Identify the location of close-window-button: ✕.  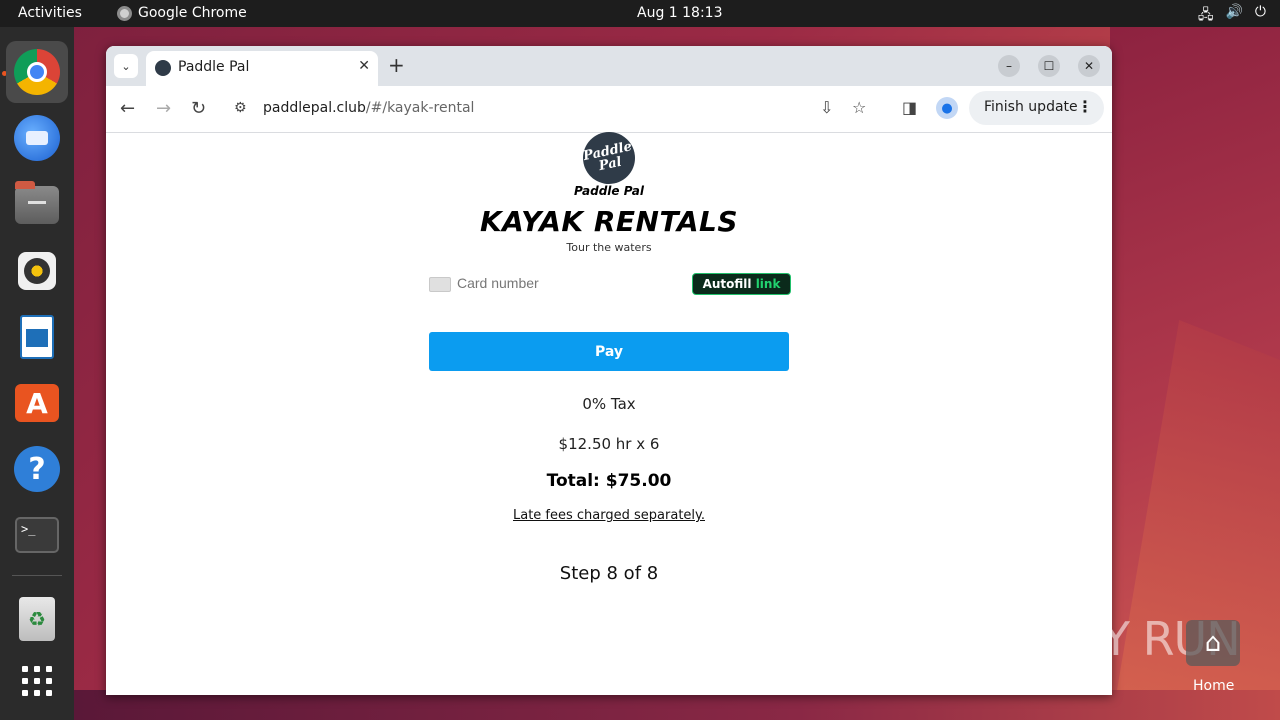
(1089, 66).